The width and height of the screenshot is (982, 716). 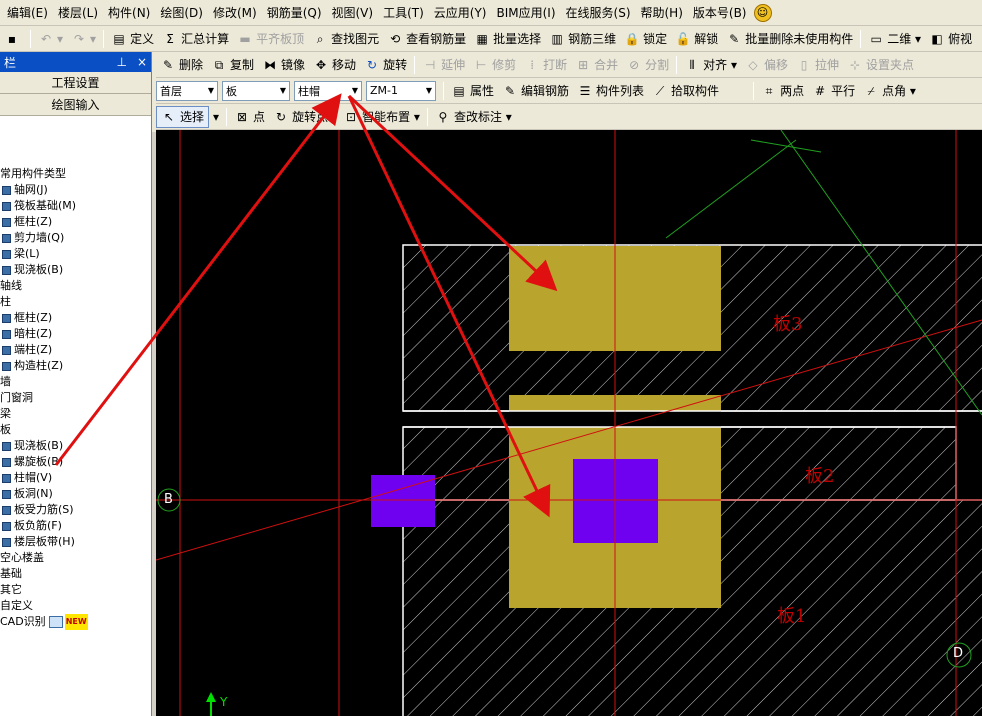 I want to click on menu-item: 版本号(B), so click(x=720, y=12).